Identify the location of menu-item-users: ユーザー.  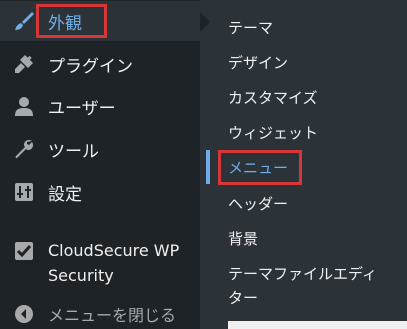
(100, 106).